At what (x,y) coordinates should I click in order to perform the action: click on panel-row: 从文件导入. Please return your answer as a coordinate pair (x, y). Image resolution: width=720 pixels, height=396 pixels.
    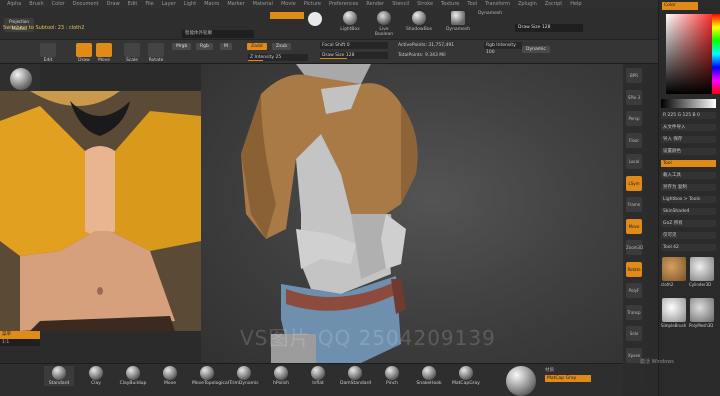
    Looking at the image, I should click on (688, 127).